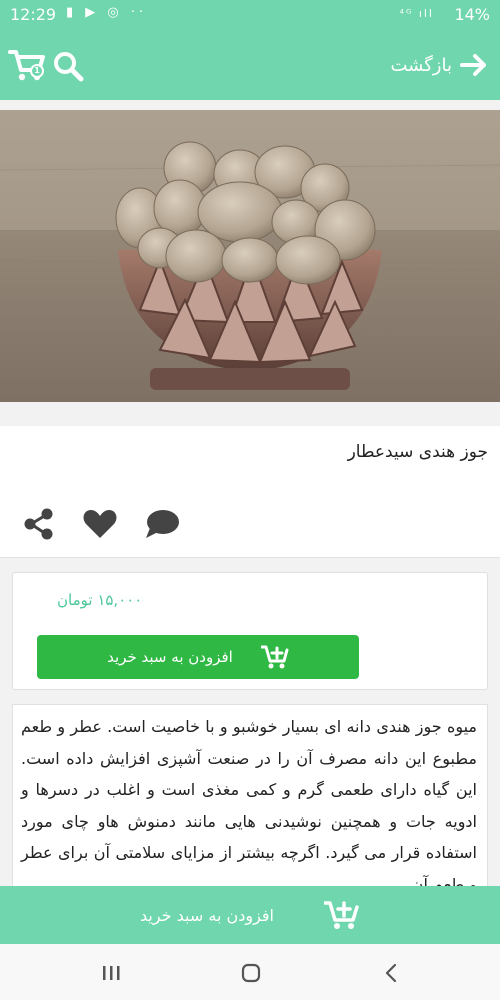  I want to click on status-bar: 12:29 ▮ ▶ ◎ ·· ⁴ᴳ ıll 14%, so click(250, 15).